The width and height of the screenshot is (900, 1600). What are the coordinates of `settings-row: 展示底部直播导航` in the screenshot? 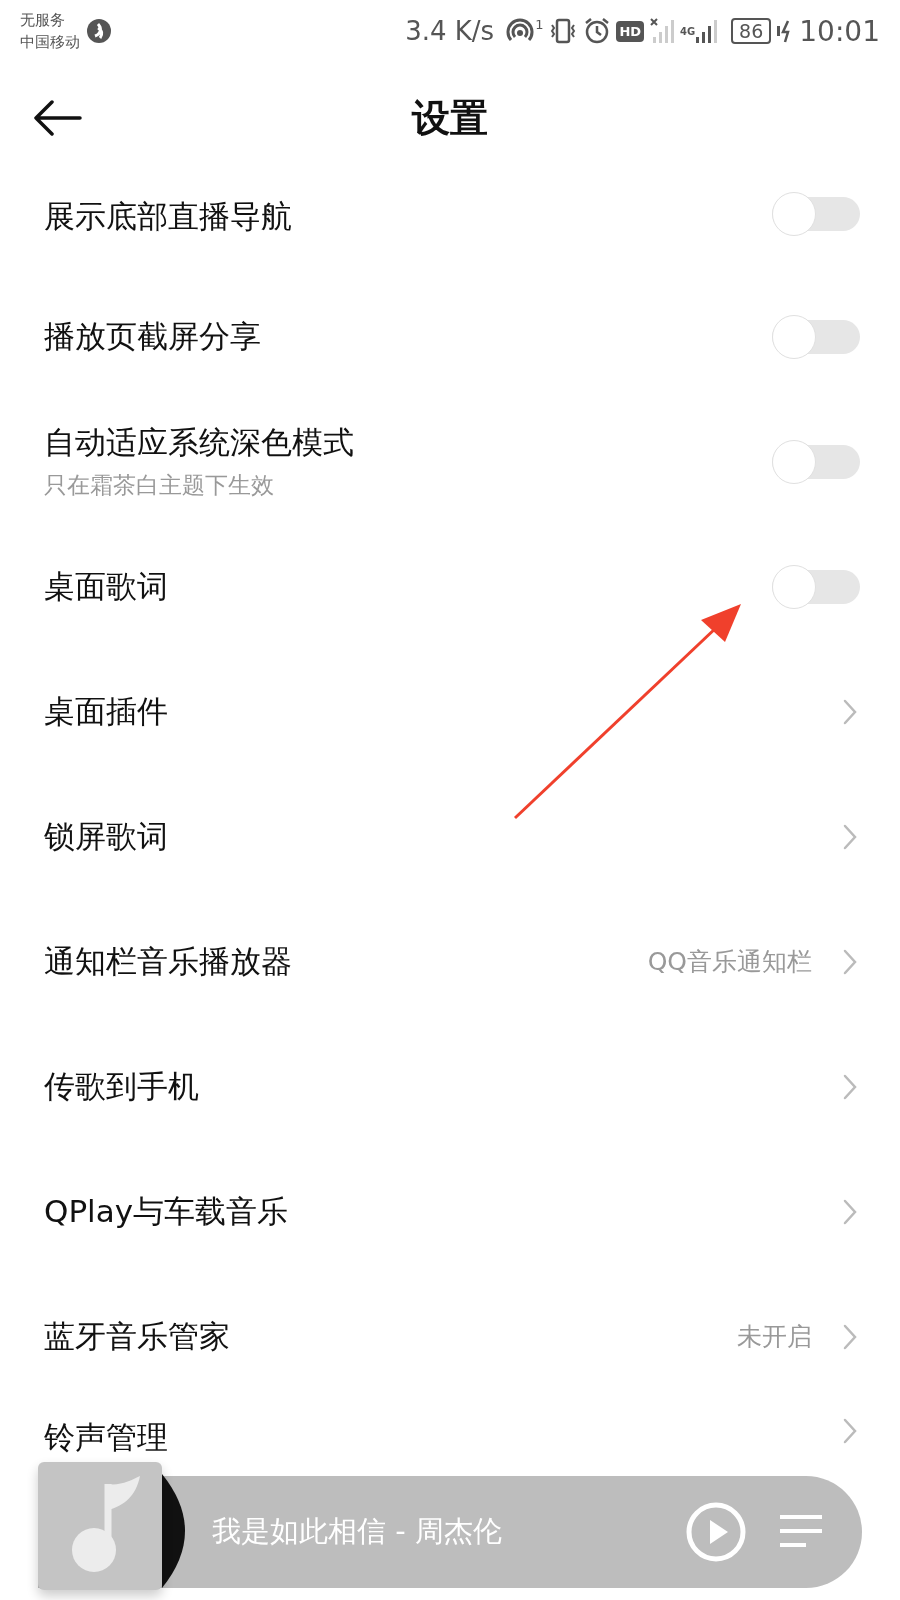 It's located at (450, 224).